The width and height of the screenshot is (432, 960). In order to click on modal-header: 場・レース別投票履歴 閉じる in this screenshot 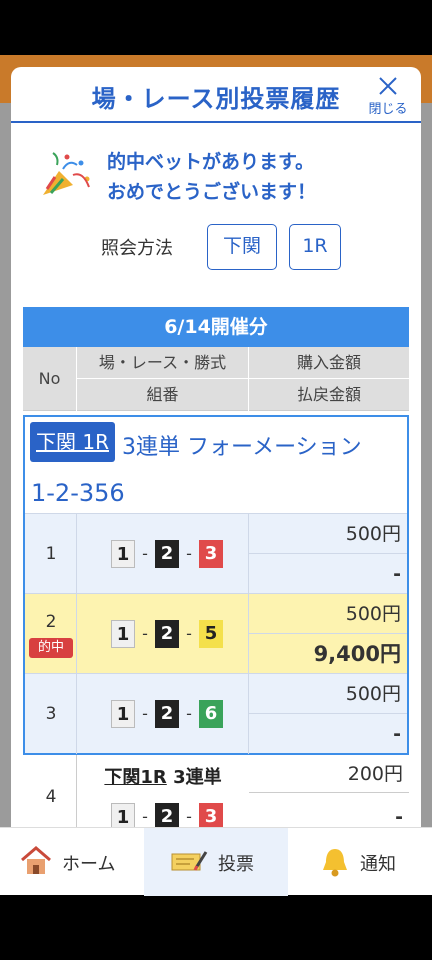, I will do `click(216, 95)`.